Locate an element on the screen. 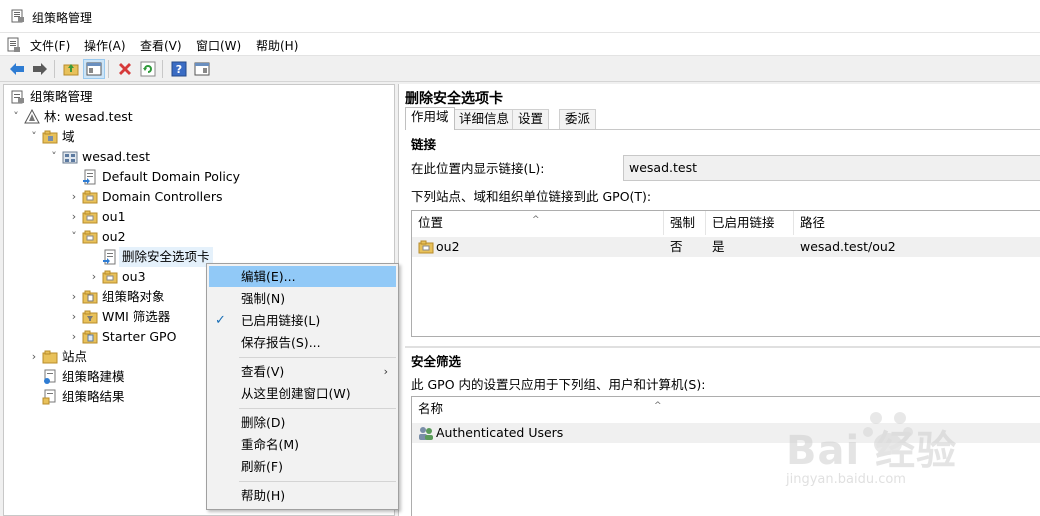 The height and width of the screenshot is (516, 1040). tree-domains-label: 域 is located at coordinates (68, 136).